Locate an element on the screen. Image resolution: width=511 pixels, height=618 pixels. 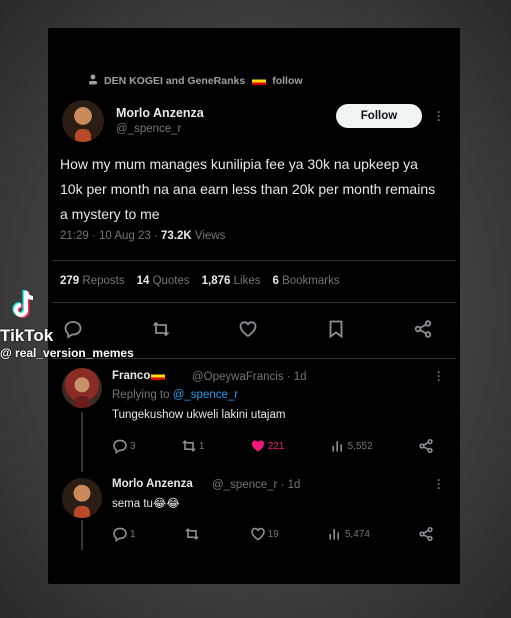
tweet-meta: 21:29 · 10 Aug 23 · 73.2K Views is located at coordinates (142, 236).